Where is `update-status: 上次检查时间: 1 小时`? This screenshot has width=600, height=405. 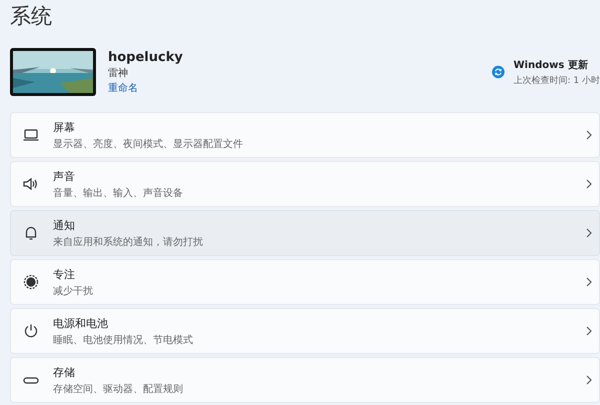
update-status: 上次检查时间: 1 小时 is located at coordinates (557, 80).